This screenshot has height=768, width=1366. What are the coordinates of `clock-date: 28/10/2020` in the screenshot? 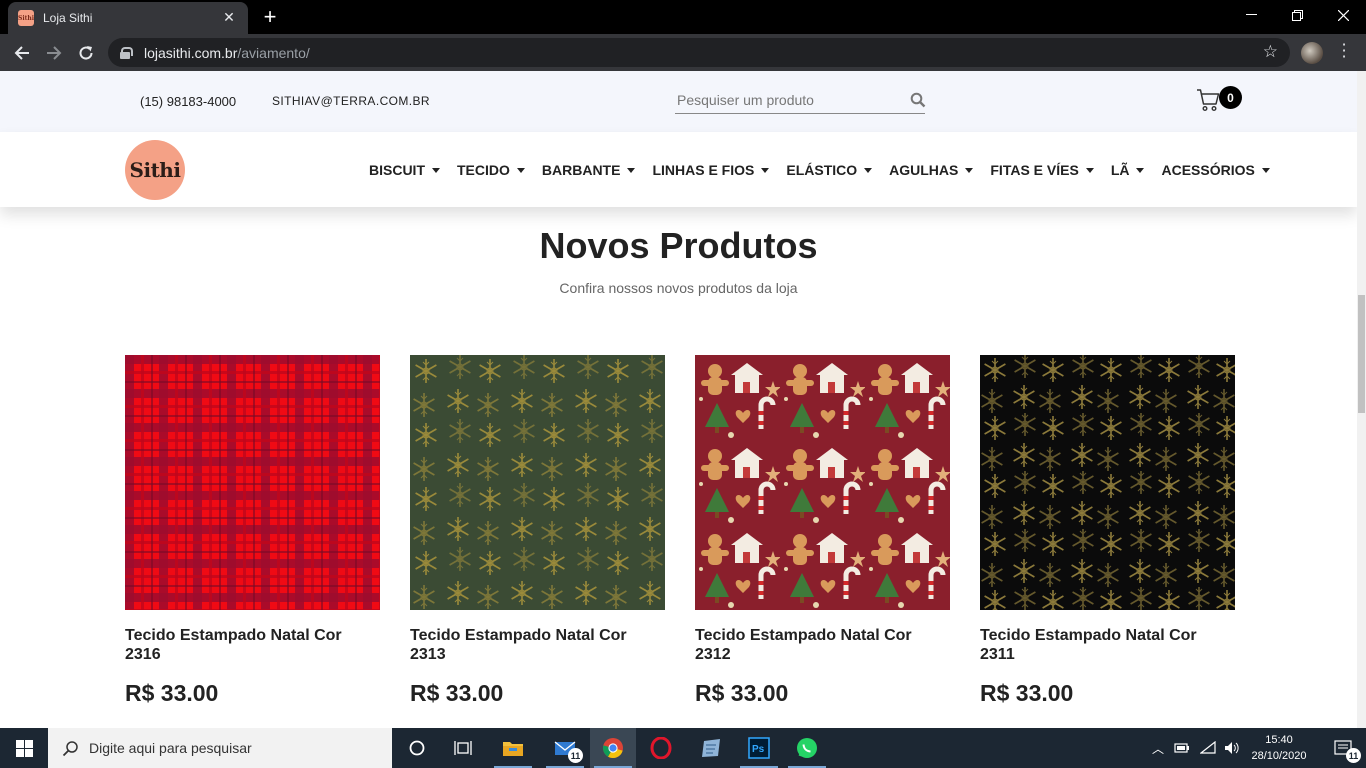 It's located at (1279, 756).